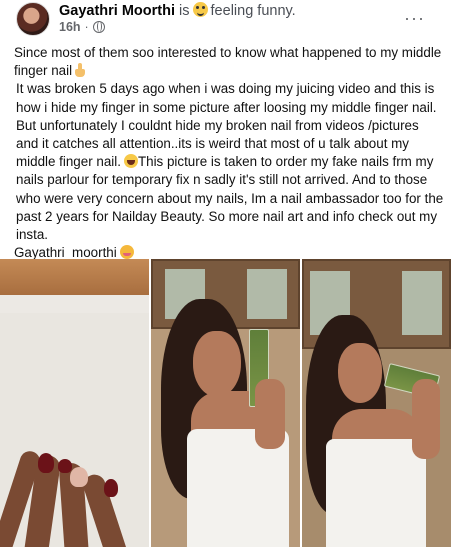 The height and width of the screenshot is (547, 451). I want to click on is-label: is, so click(184, 11).